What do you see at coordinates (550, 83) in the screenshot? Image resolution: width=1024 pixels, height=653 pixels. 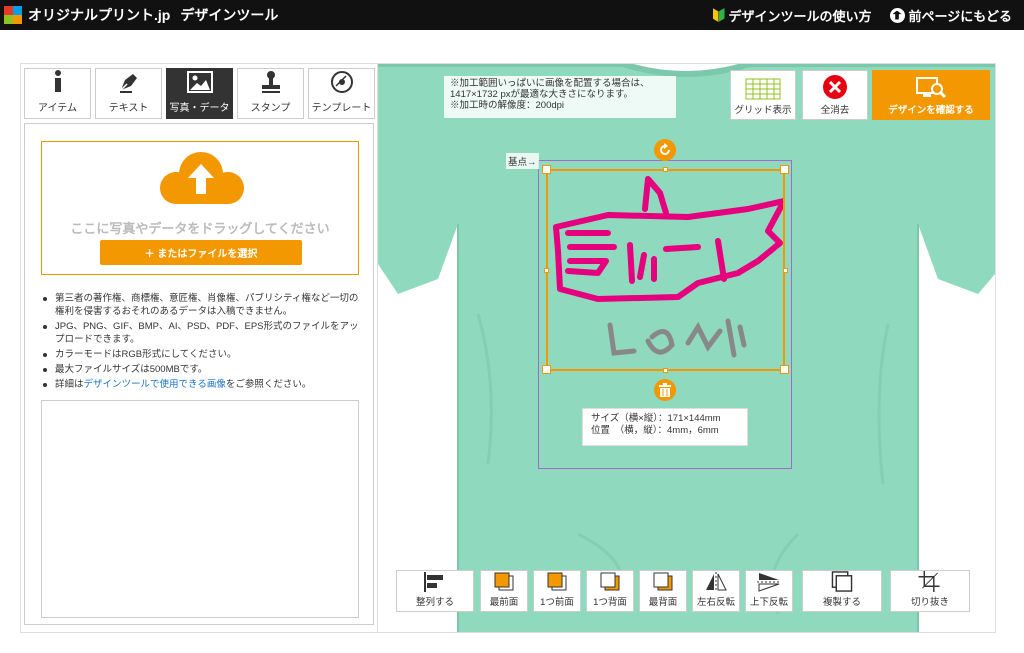 I see `info-line: ※加工範囲いっぱいに画像を配置する場合は、` at bounding box center [550, 83].